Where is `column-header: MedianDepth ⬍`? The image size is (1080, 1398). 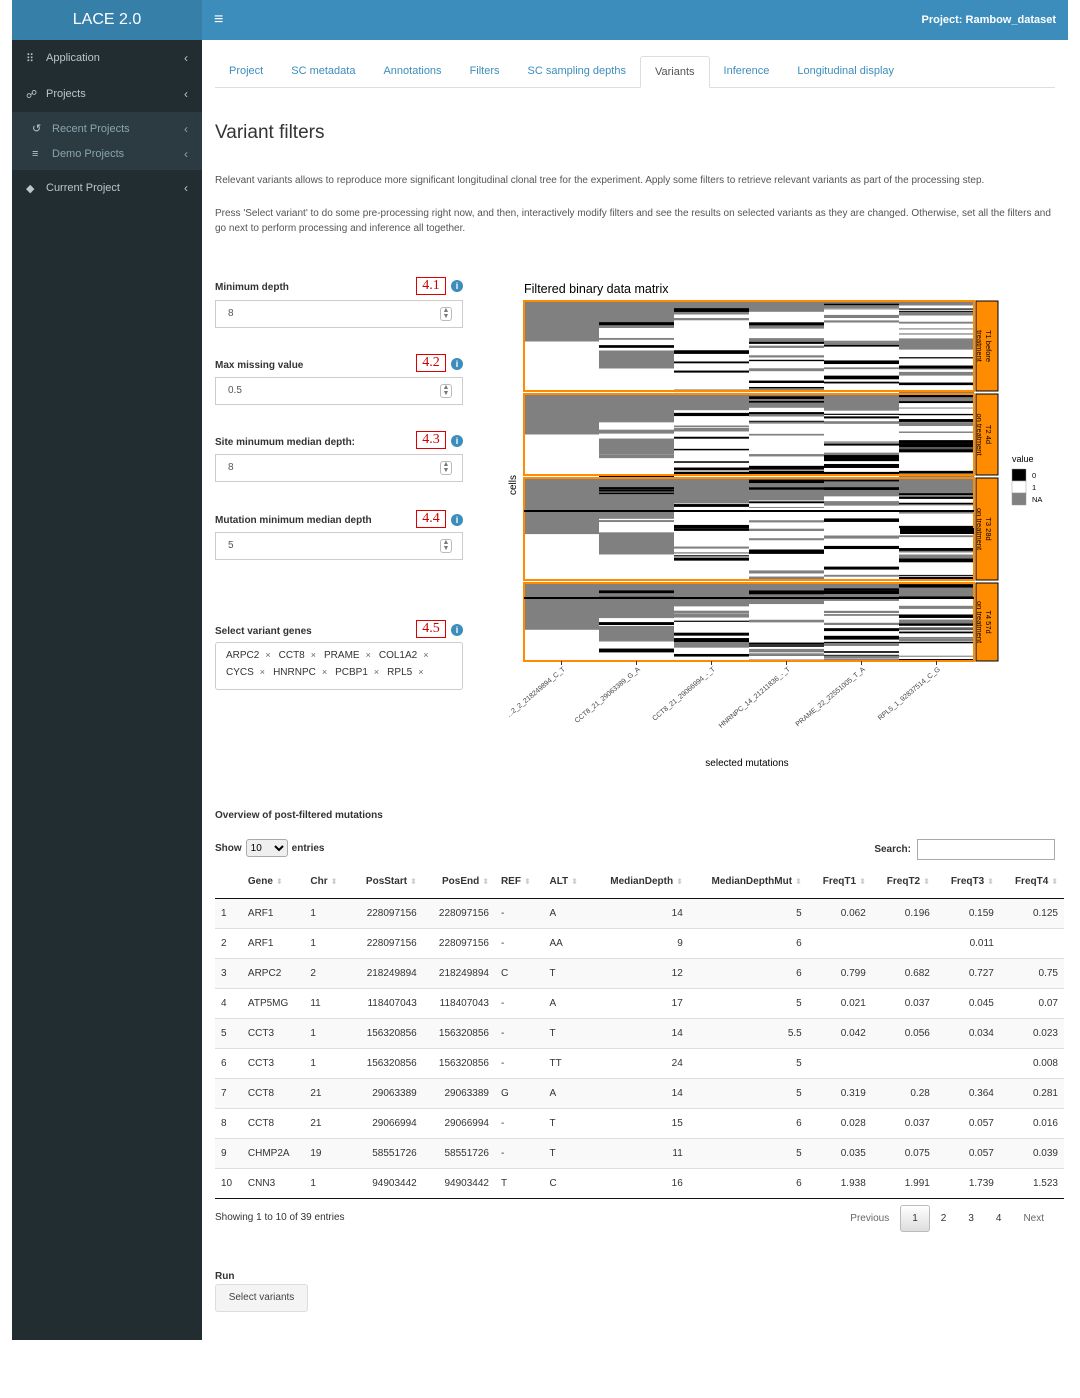
column-header: MedianDepth ⬍ is located at coordinates (639, 882).